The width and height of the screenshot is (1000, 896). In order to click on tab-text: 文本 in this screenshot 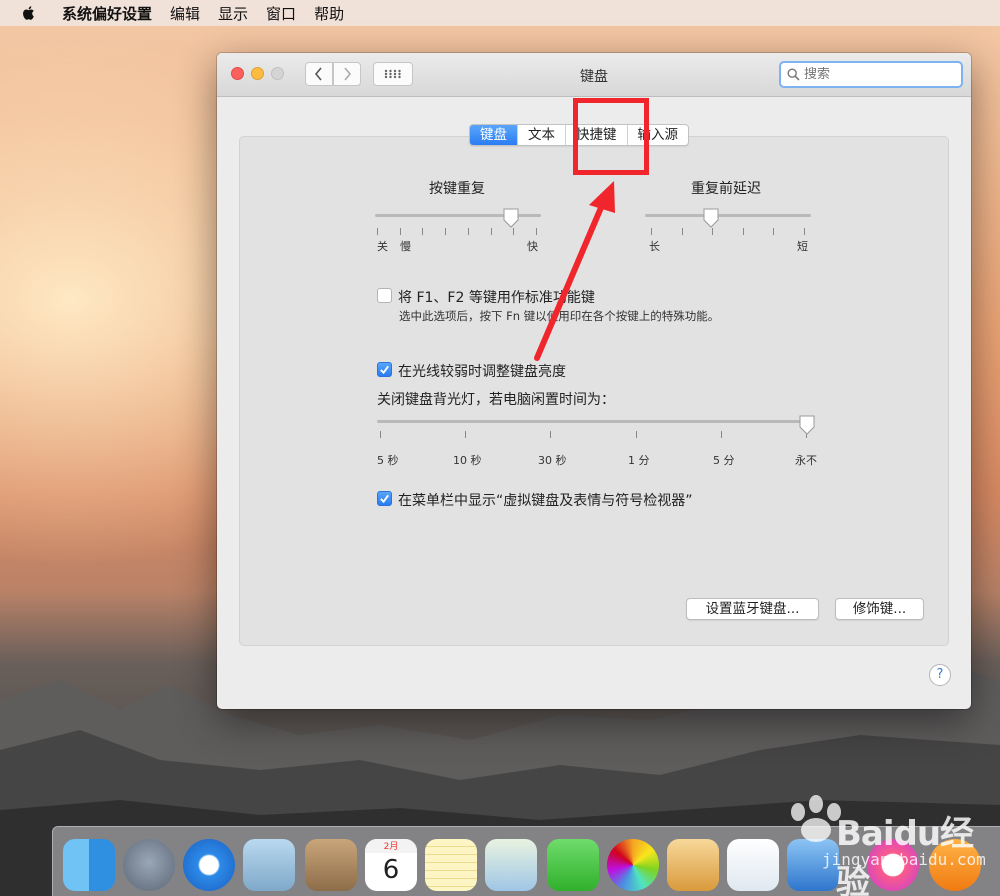, I will do `click(542, 135)`.